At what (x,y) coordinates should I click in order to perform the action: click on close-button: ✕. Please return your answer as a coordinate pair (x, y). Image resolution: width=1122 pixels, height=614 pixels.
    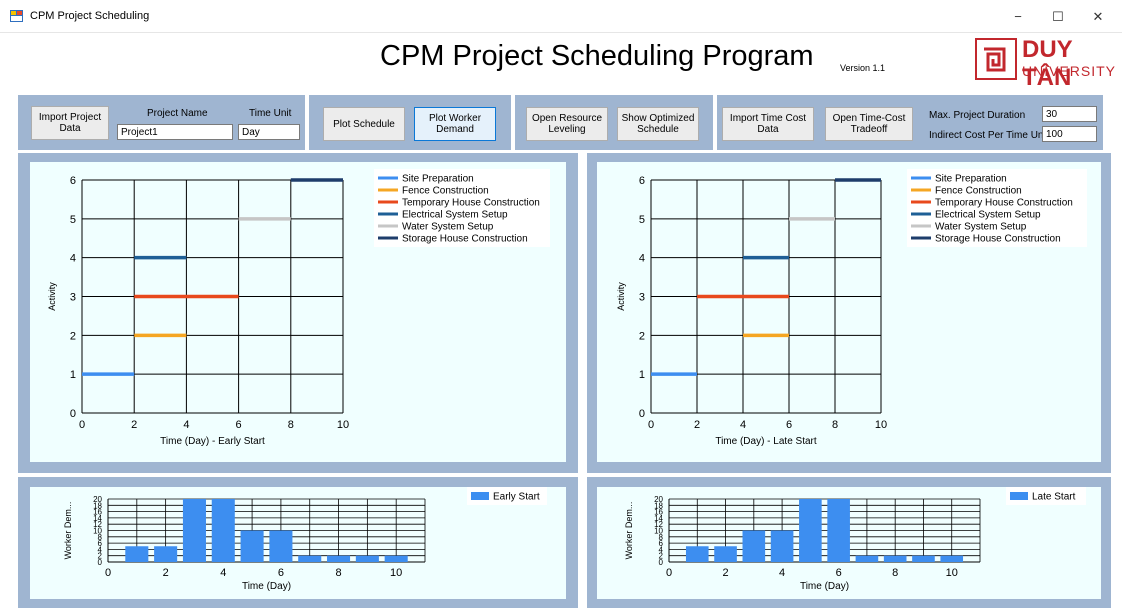
    Looking at the image, I should click on (1098, 17).